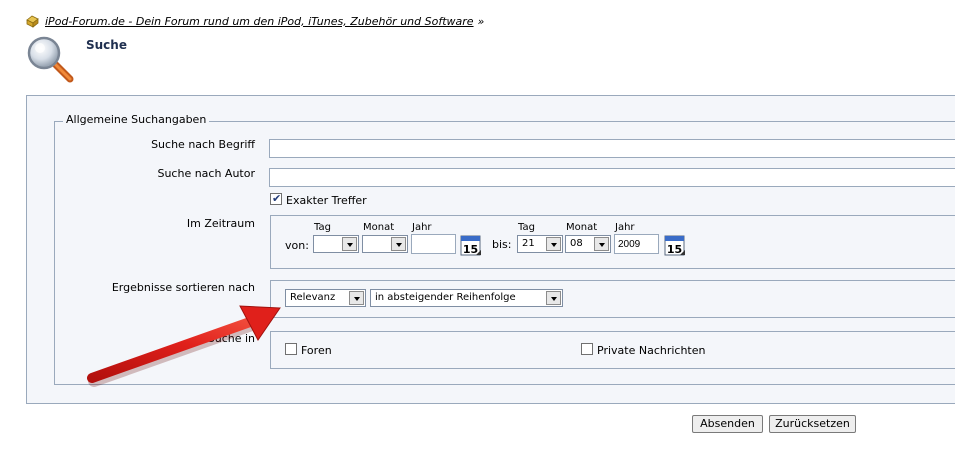  What do you see at coordinates (183, 287) in the screenshot?
I see `sort-label: Ergebnisse sortieren nach` at bounding box center [183, 287].